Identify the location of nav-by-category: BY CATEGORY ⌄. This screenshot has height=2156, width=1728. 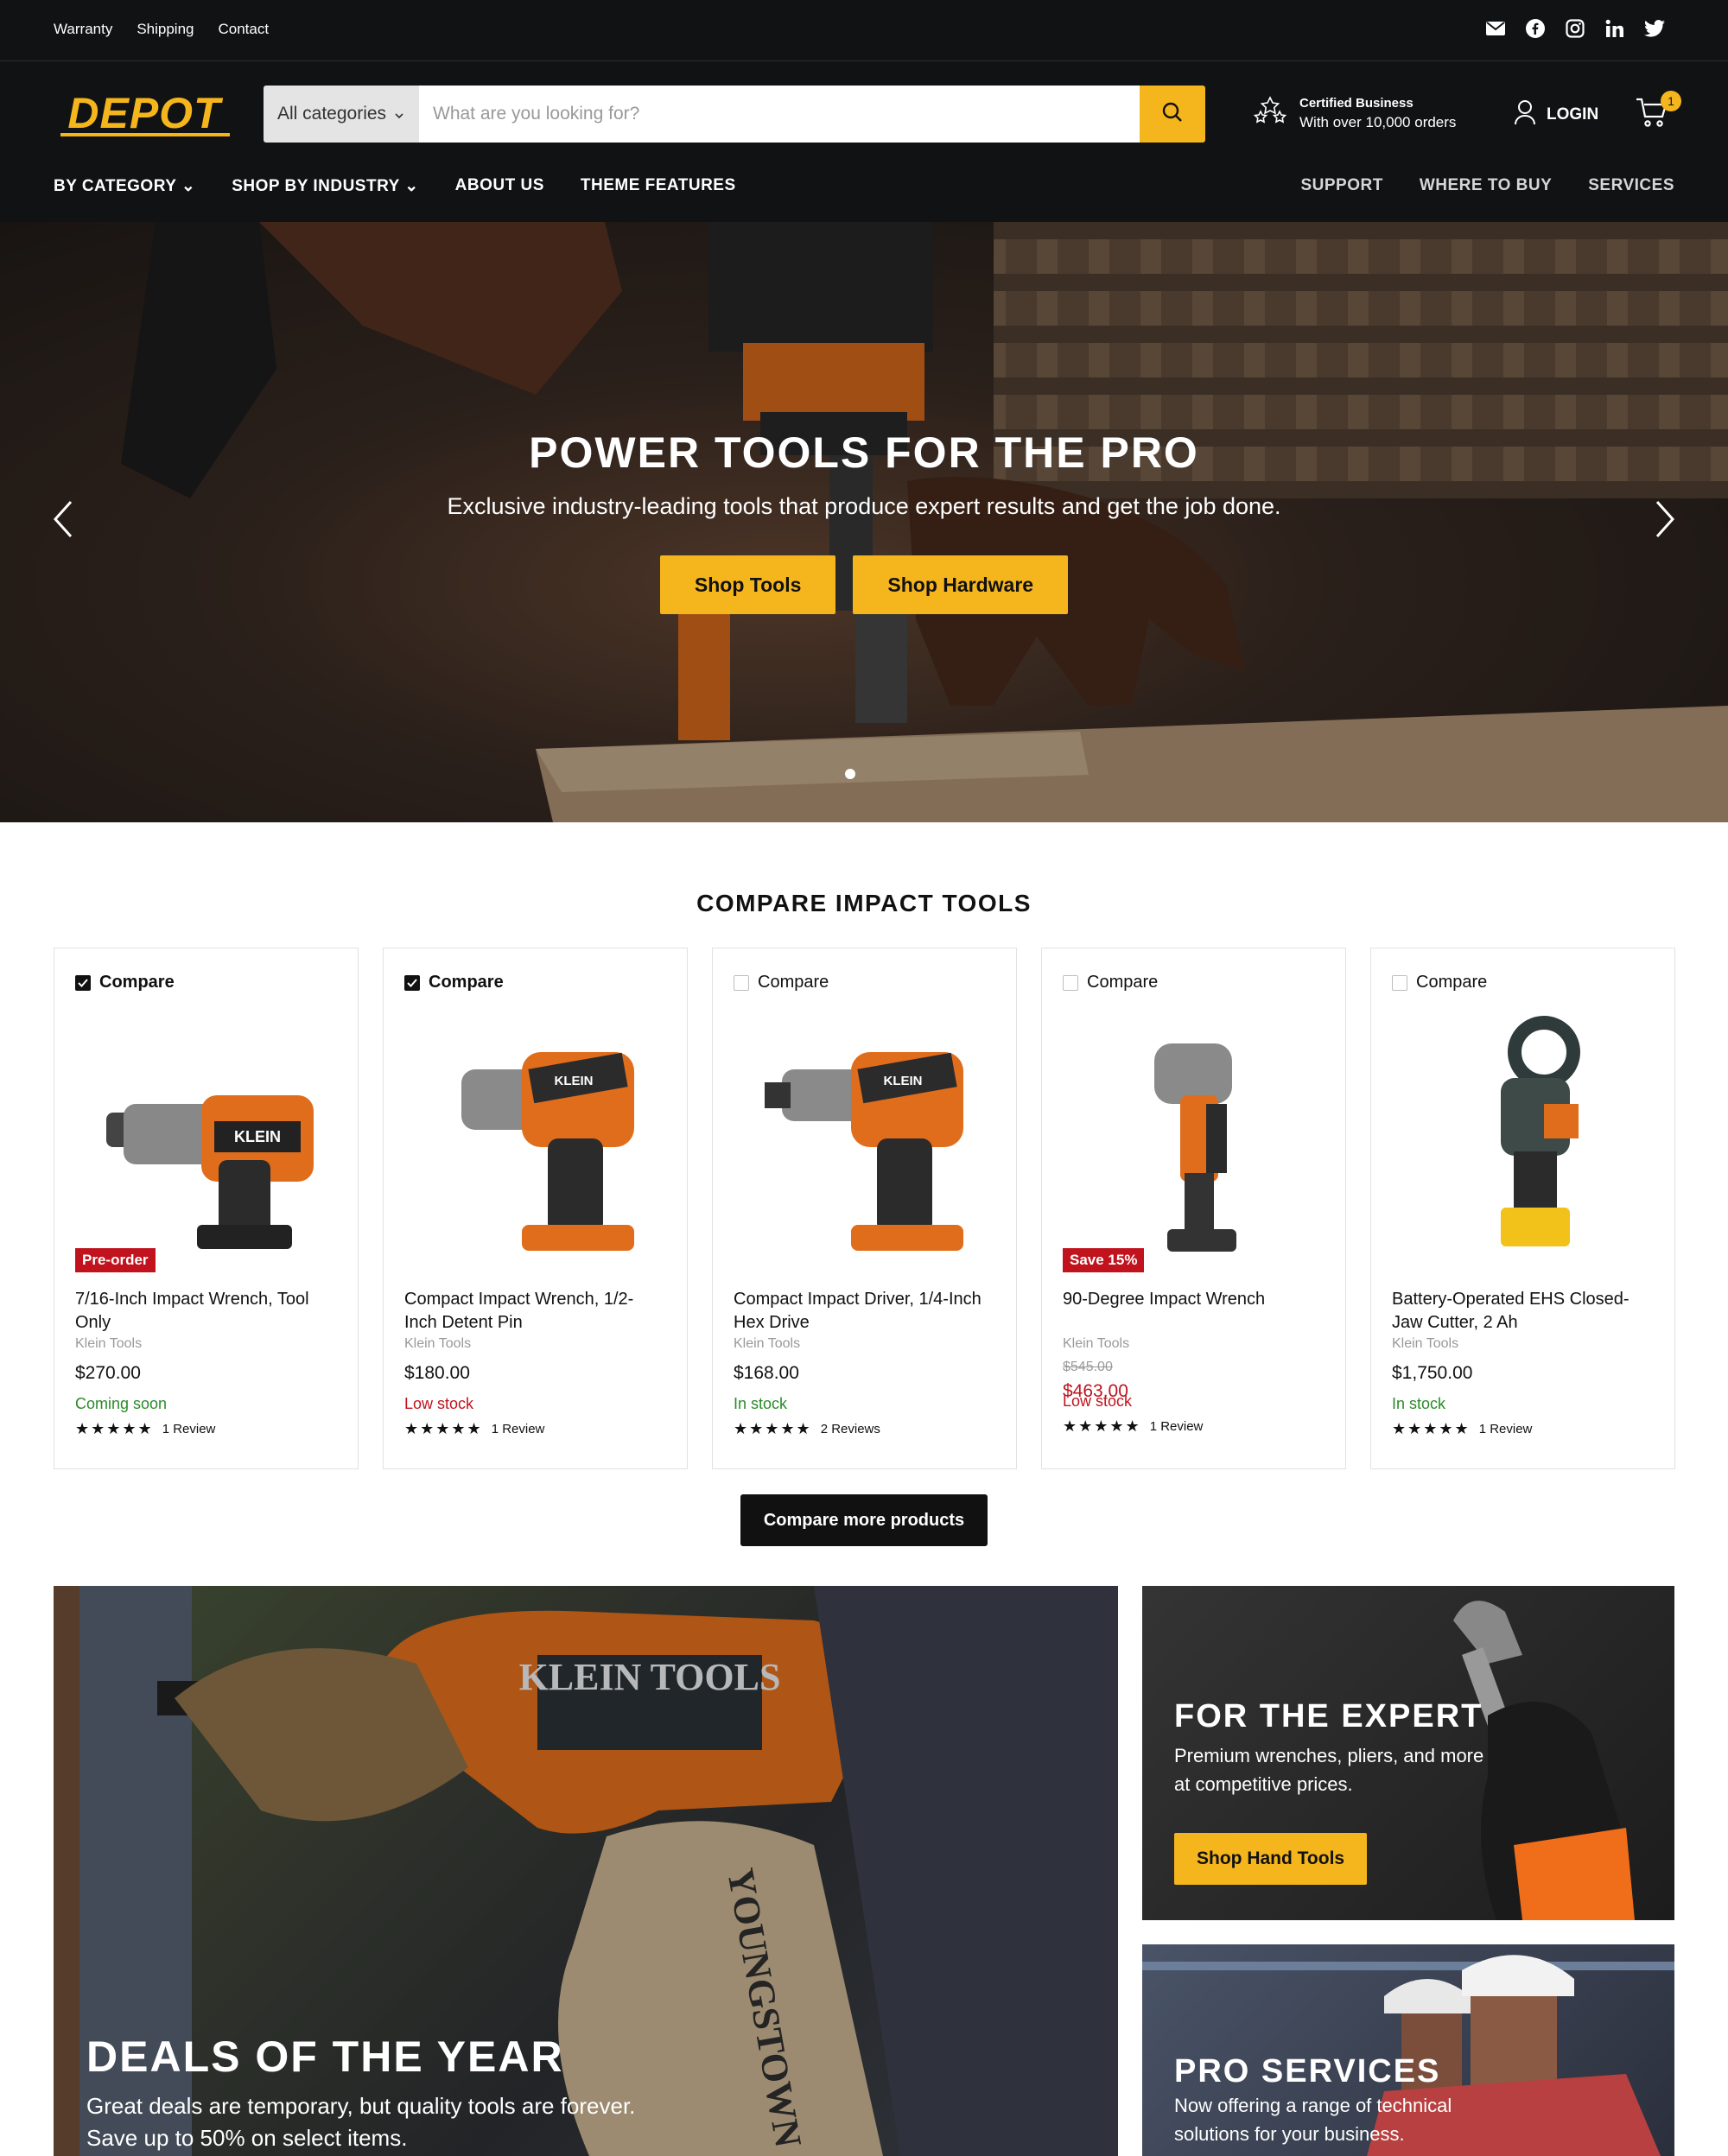
(124, 186).